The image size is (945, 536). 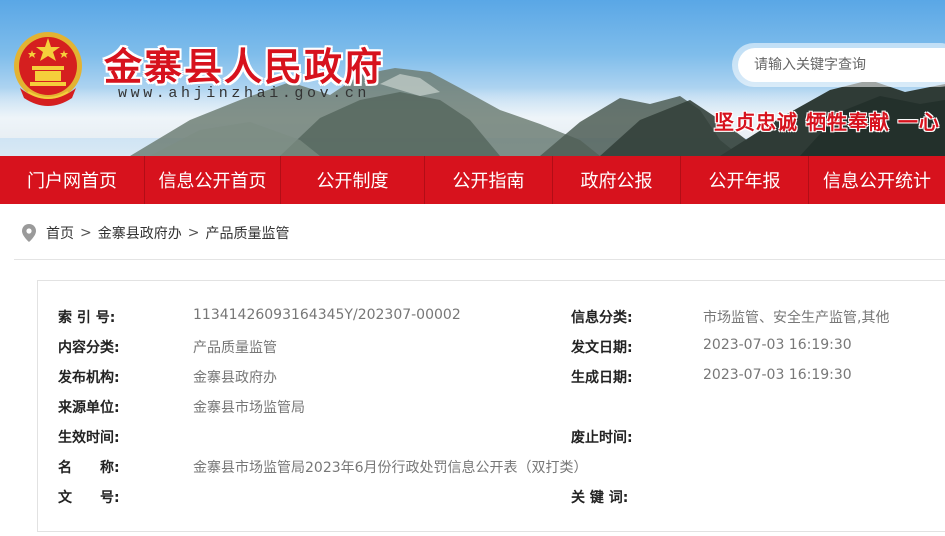 I want to click on info-row: 生效时间: 废止时间:, so click(x=491, y=442).